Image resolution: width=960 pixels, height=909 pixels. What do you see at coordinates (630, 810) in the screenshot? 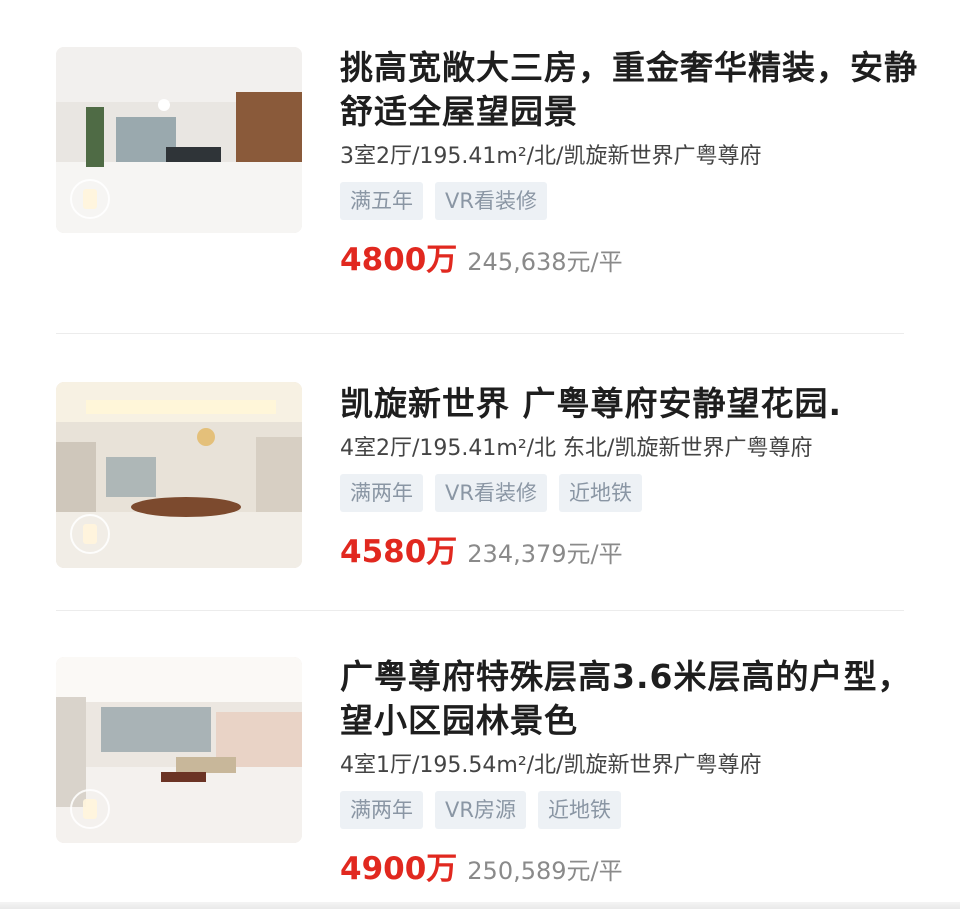
I see `tag-list: 满两年 VR房源 近地铁` at bounding box center [630, 810].